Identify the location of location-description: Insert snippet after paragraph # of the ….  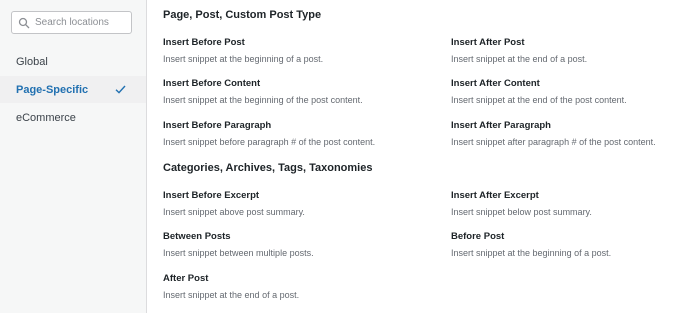
(553, 142).